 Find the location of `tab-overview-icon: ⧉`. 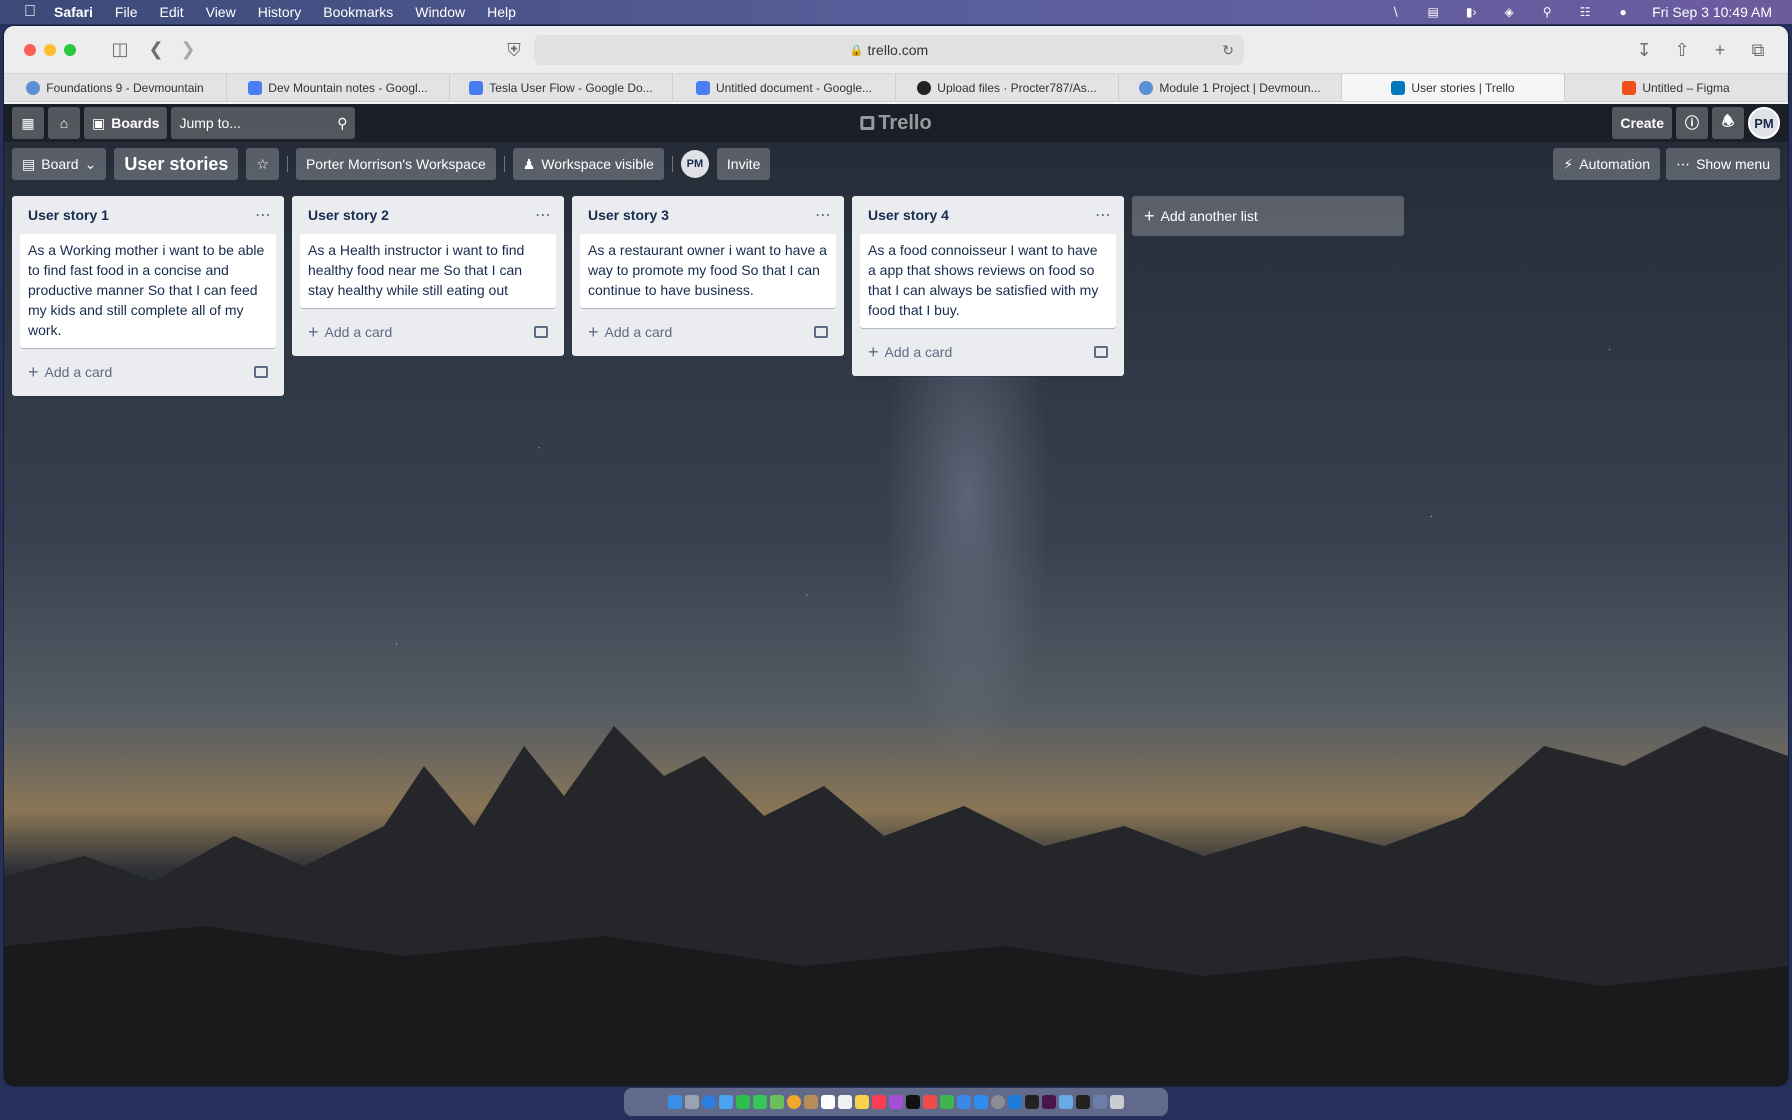

tab-overview-icon: ⧉ is located at coordinates (1758, 50).